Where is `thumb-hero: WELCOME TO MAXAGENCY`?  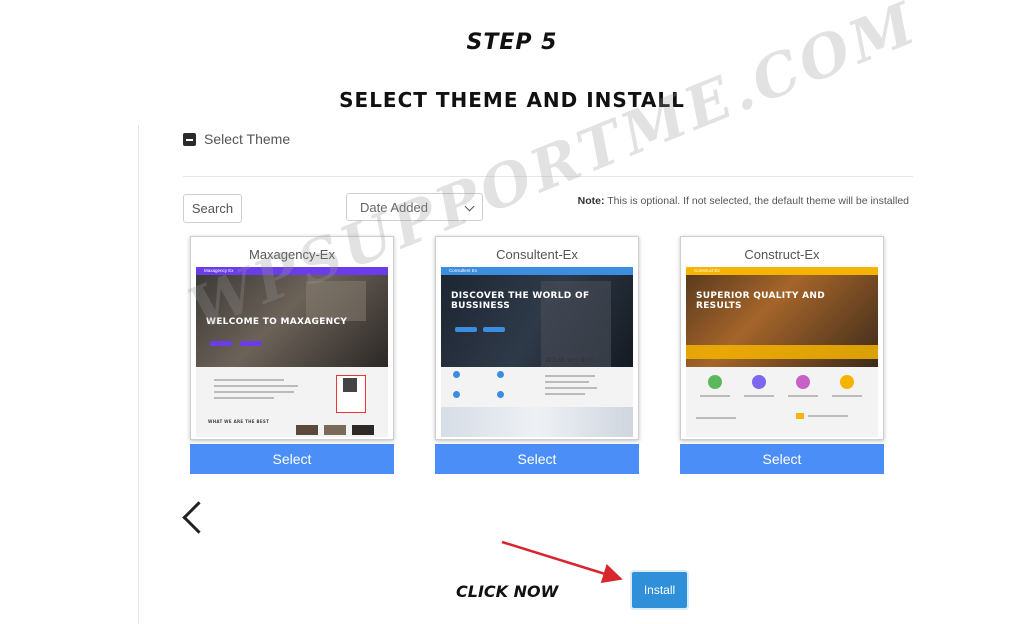 thumb-hero: WELCOME TO MAXAGENCY is located at coordinates (292, 321).